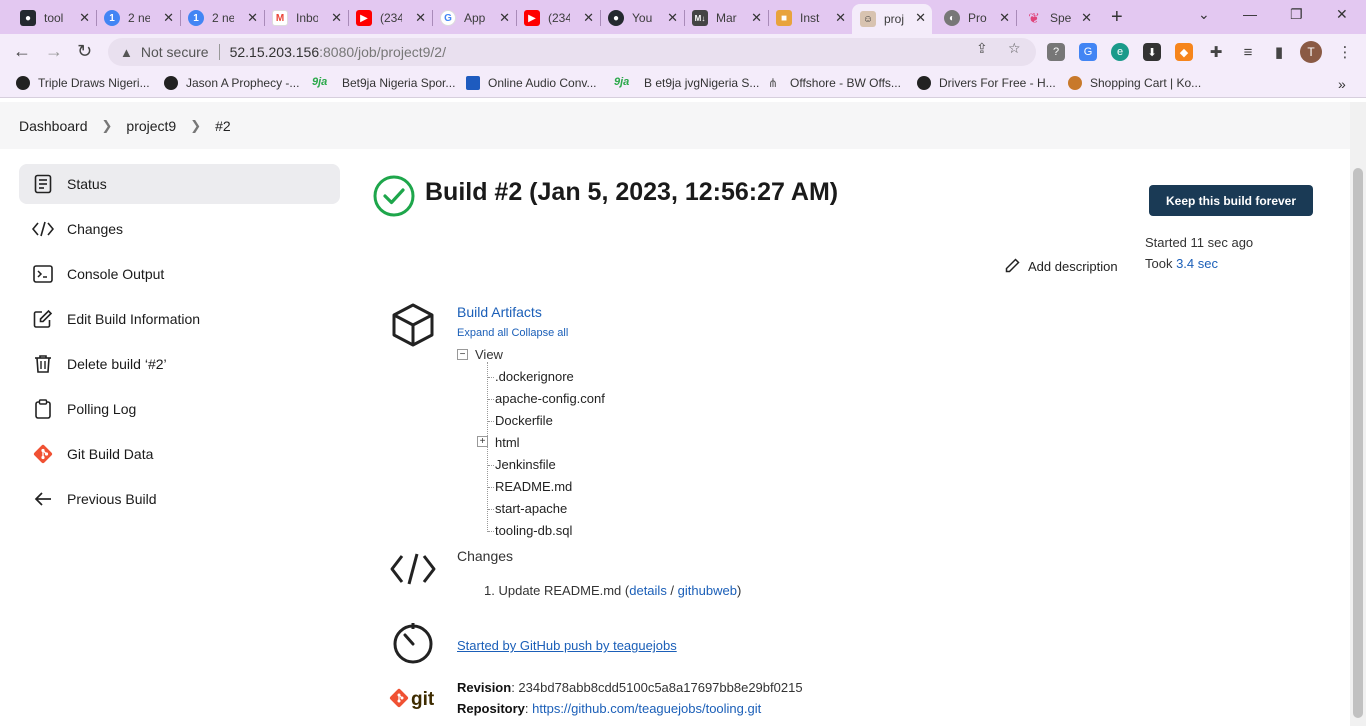  What do you see at coordinates (1279, 52) in the screenshot?
I see `side-panel-icon: ▮` at bounding box center [1279, 52].